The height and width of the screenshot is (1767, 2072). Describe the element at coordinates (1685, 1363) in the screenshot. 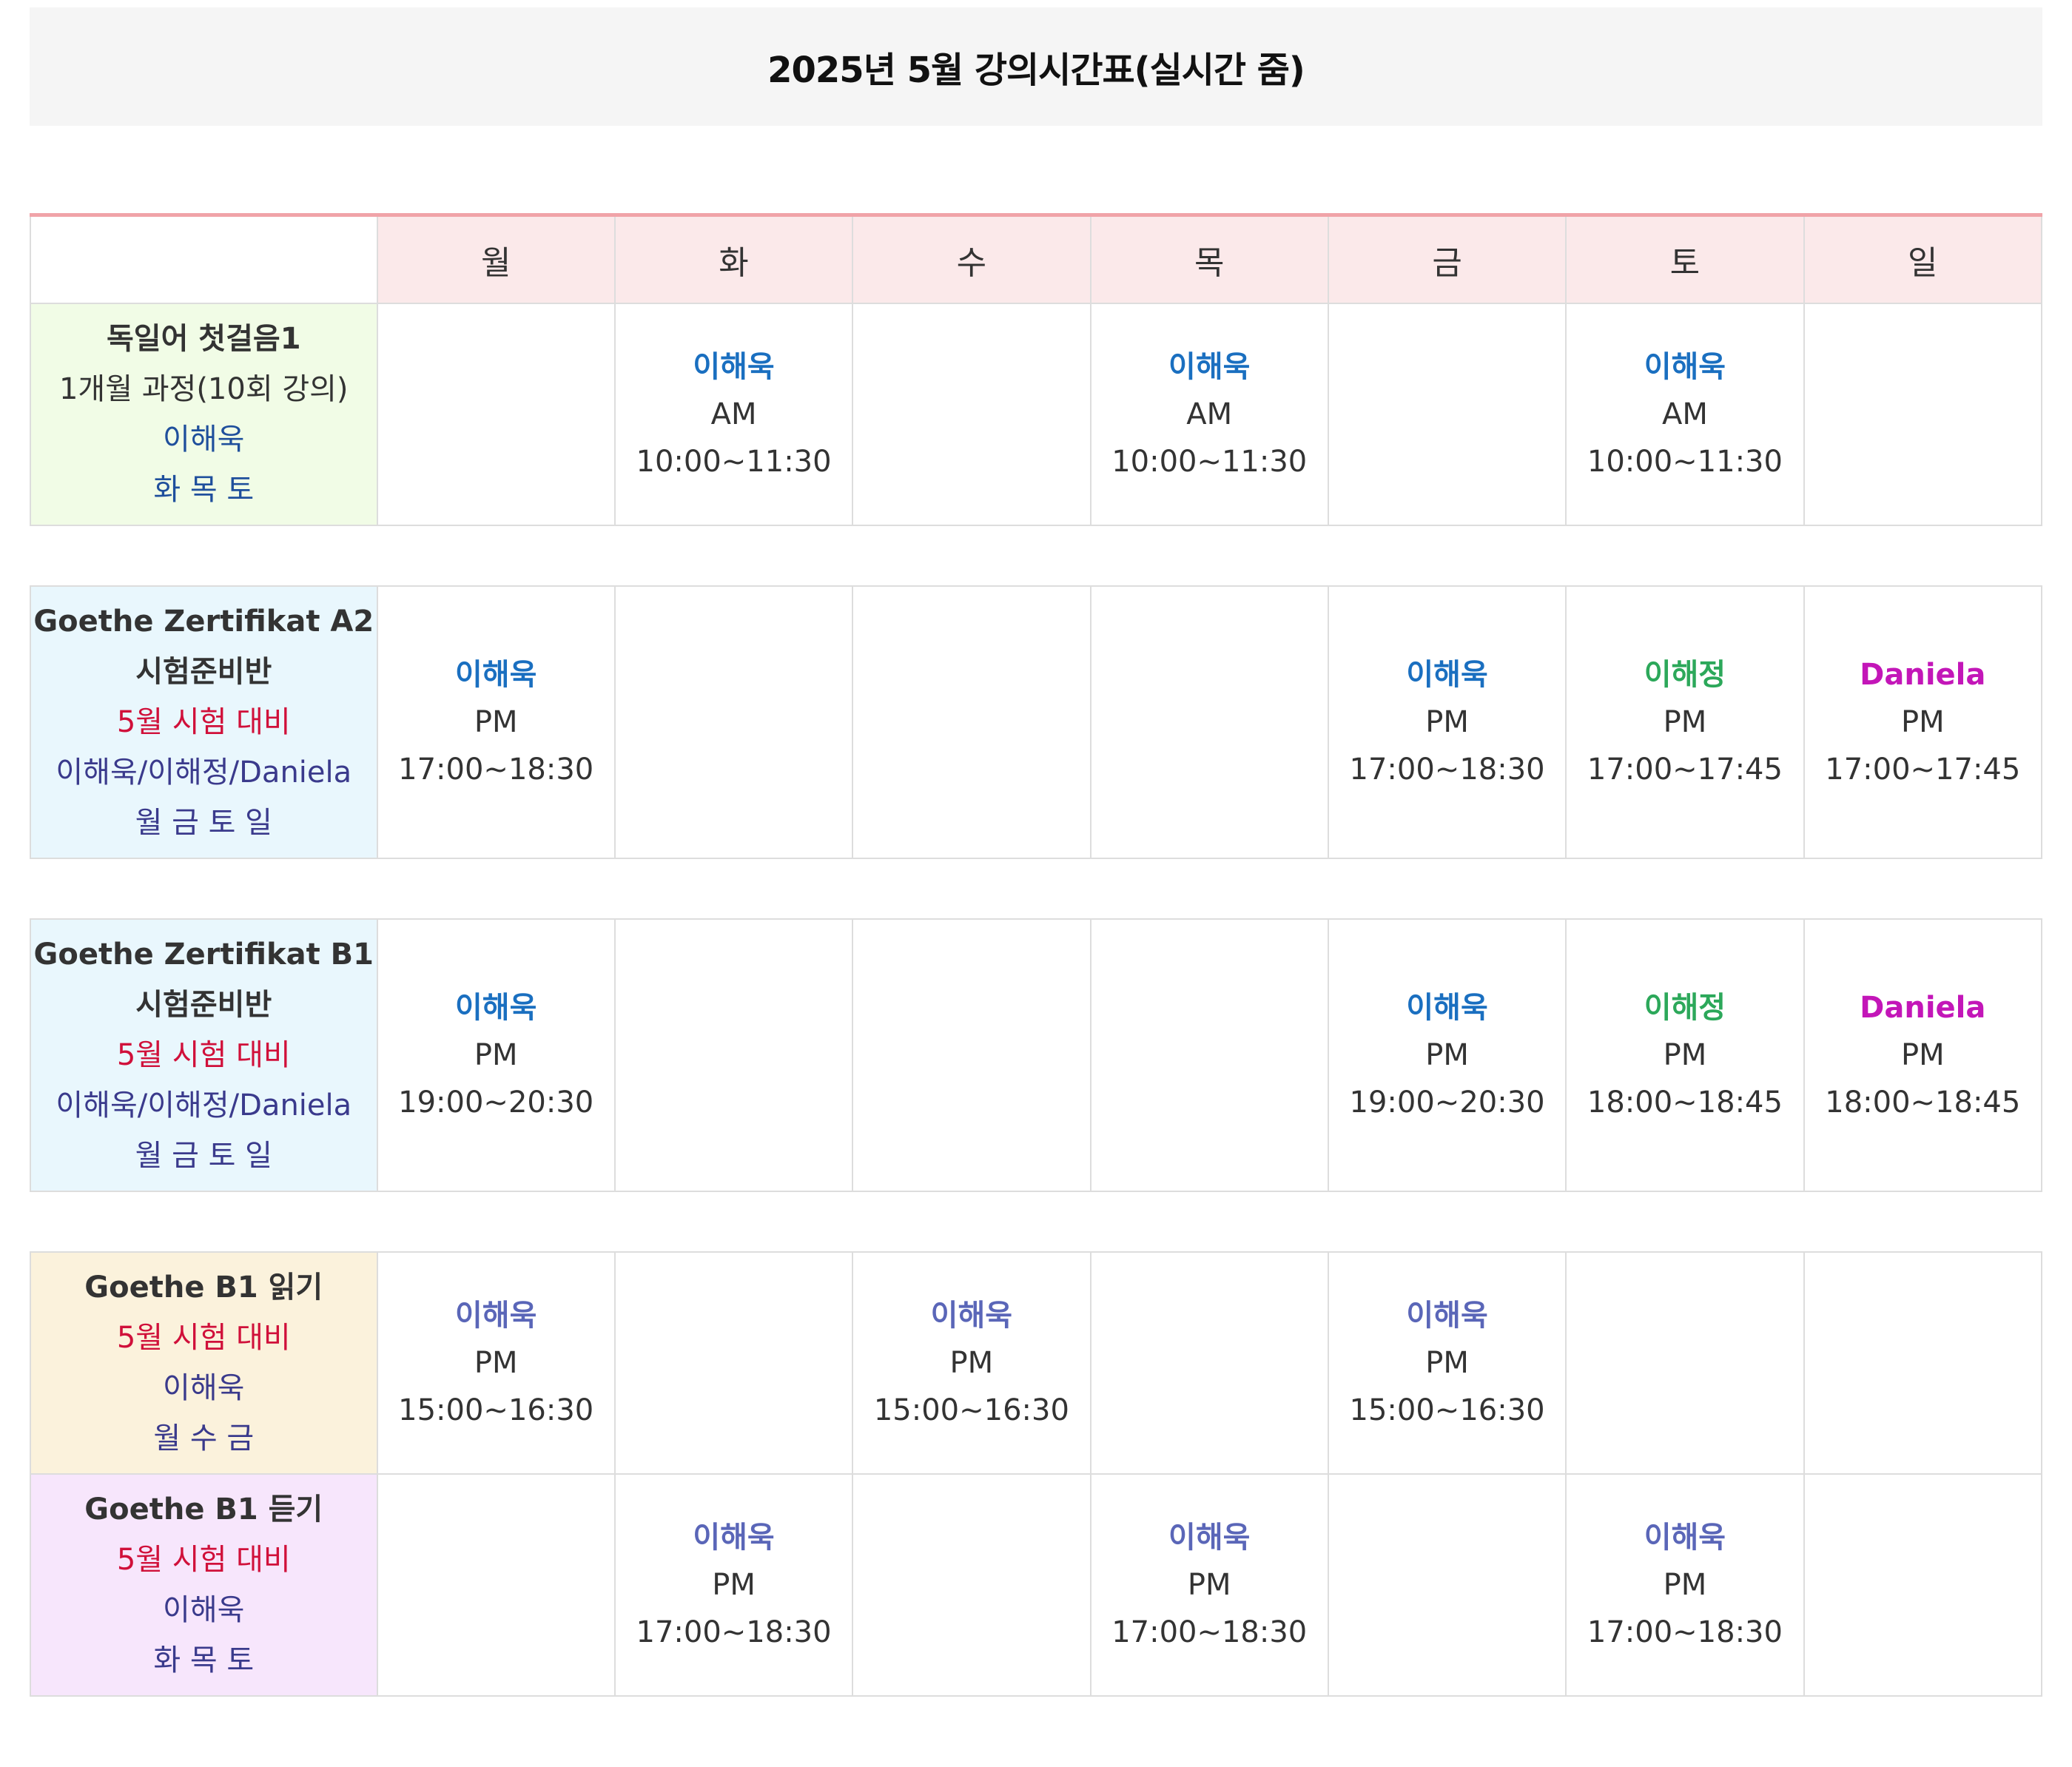

I see `slot-reading-sat` at that location.